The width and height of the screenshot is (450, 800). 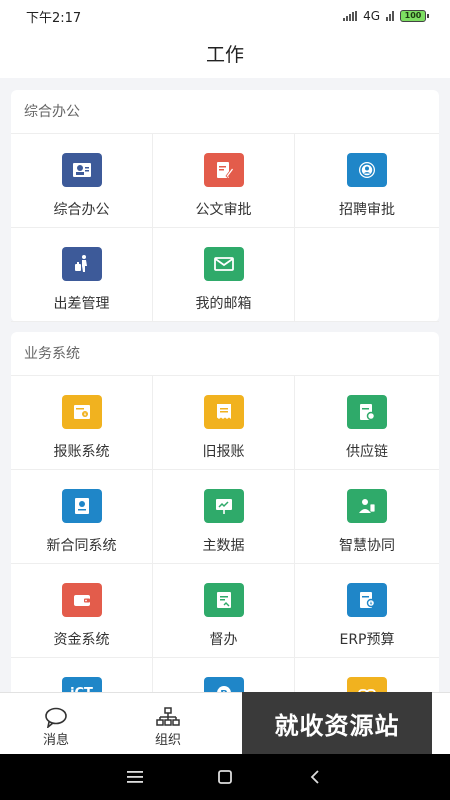 I want to click on supervise-icon, so click(x=223, y=600).